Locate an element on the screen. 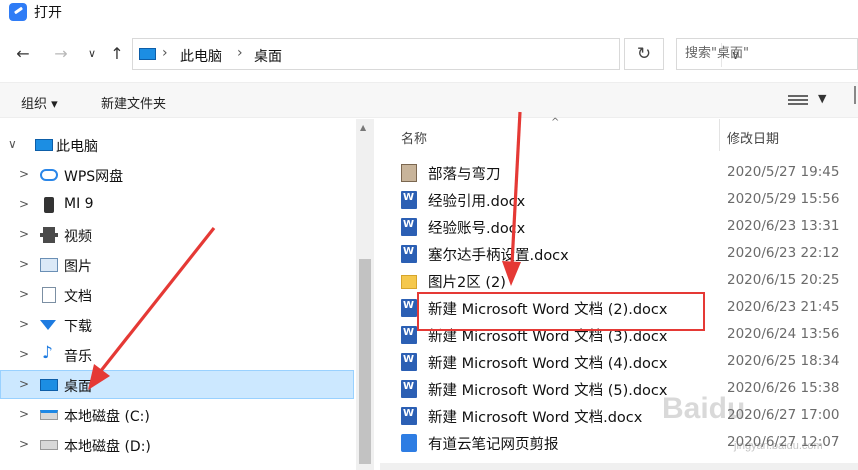 This screenshot has width=858, height=470. sidebar-item-label: 视频 is located at coordinates (78, 237).